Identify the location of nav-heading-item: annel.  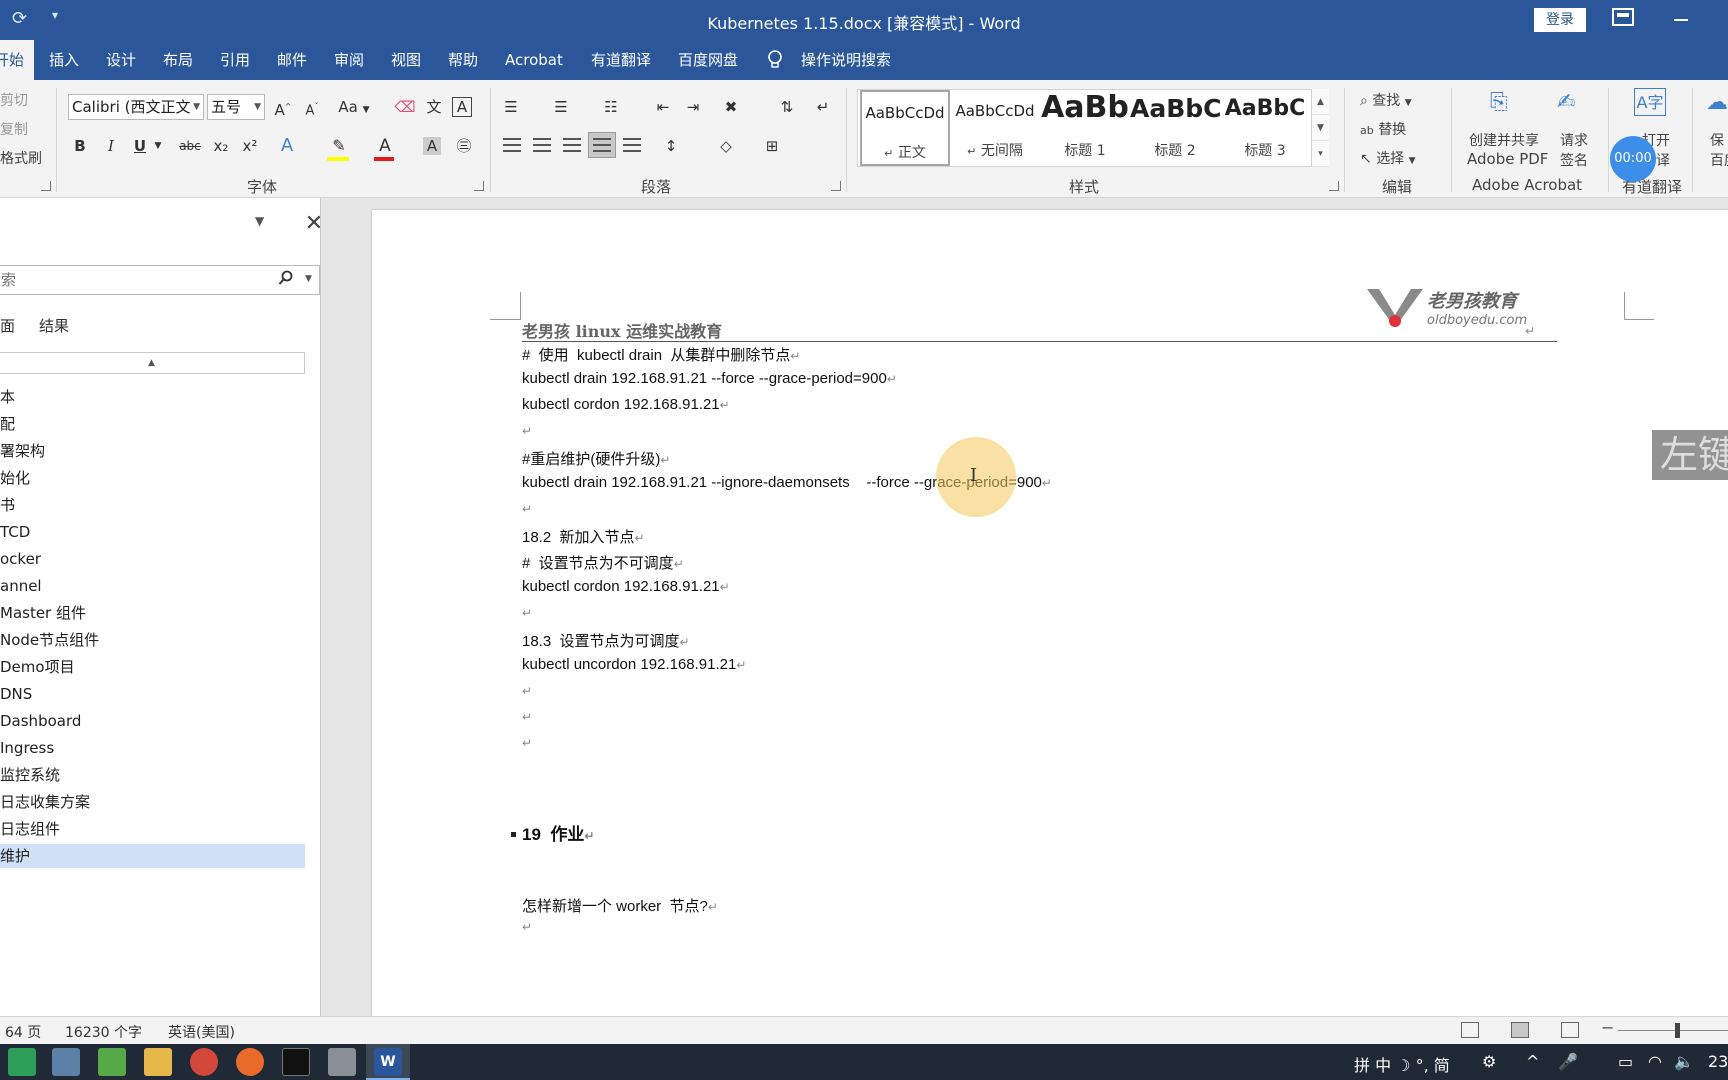
(152, 586).